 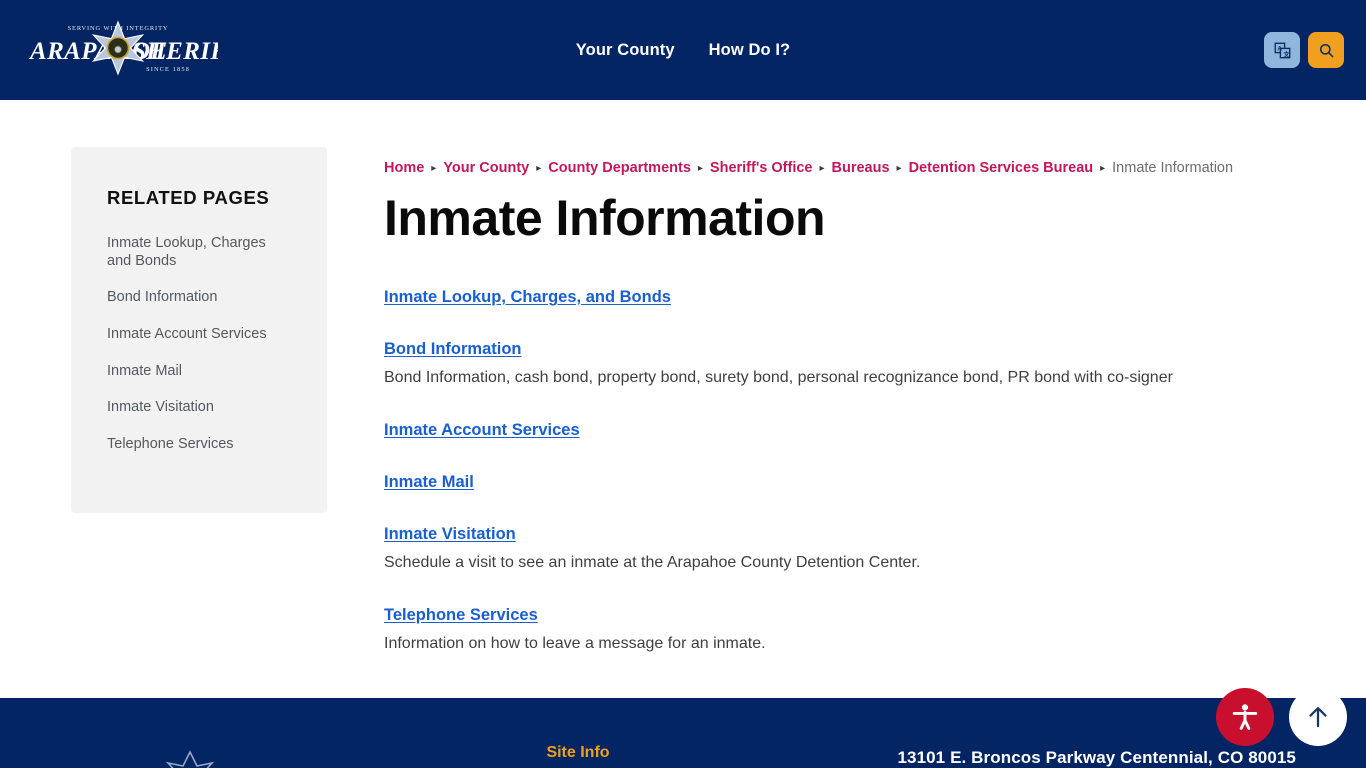 I want to click on content-link-inmate-lookup: Inmate Lookup, Charges, and Bonds, so click(x=527, y=297).